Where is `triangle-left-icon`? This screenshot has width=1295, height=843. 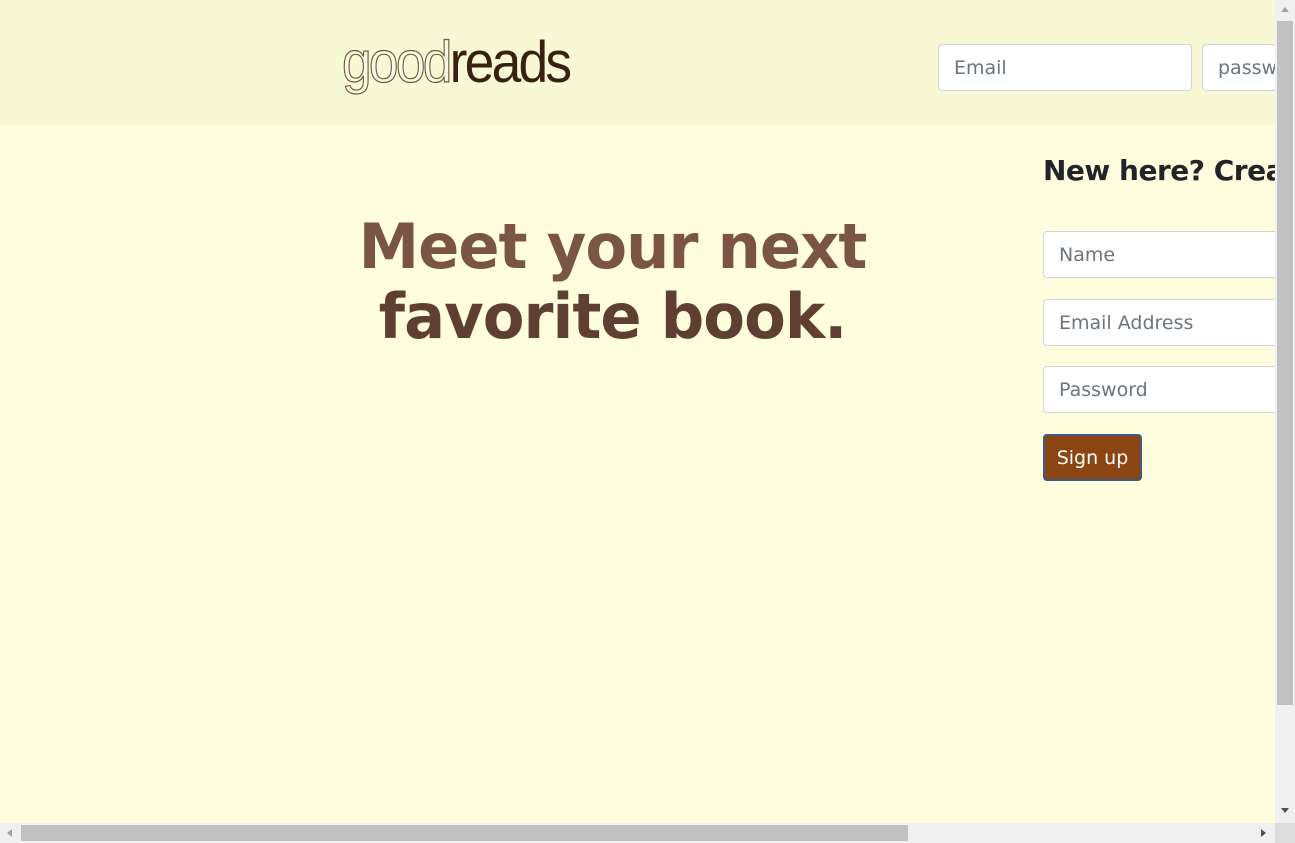
triangle-left-icon is located at coordinates (9, 833).